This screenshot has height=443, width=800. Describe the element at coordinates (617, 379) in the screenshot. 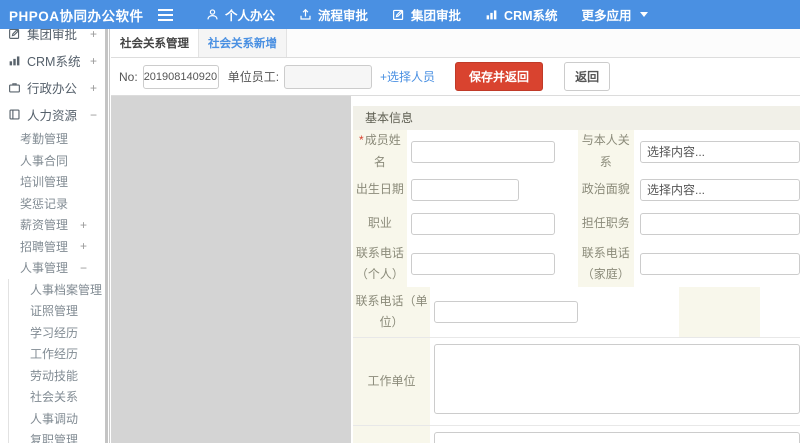

I see `work-unit-textarea` at that location.